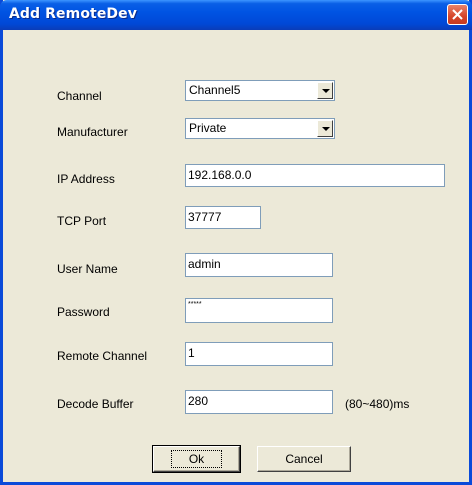 The image size is (472, 485). What do you see at coordinates (260, 90) in the screenshot?
I see `channel-select: Channel5` at bounding box center [260, 90].